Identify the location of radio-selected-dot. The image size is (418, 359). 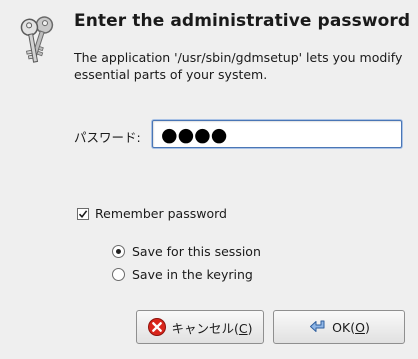
(118, 251).